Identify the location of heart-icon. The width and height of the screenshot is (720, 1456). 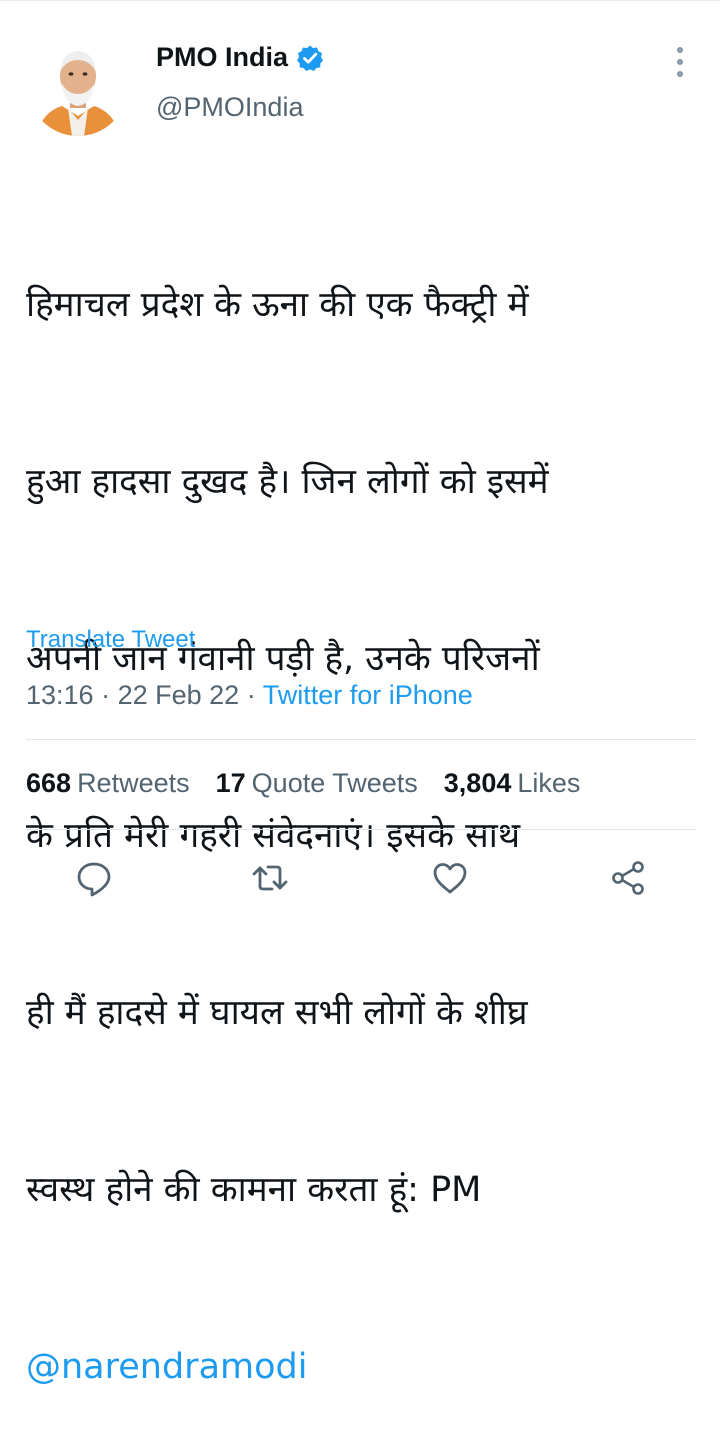
(450, 878).